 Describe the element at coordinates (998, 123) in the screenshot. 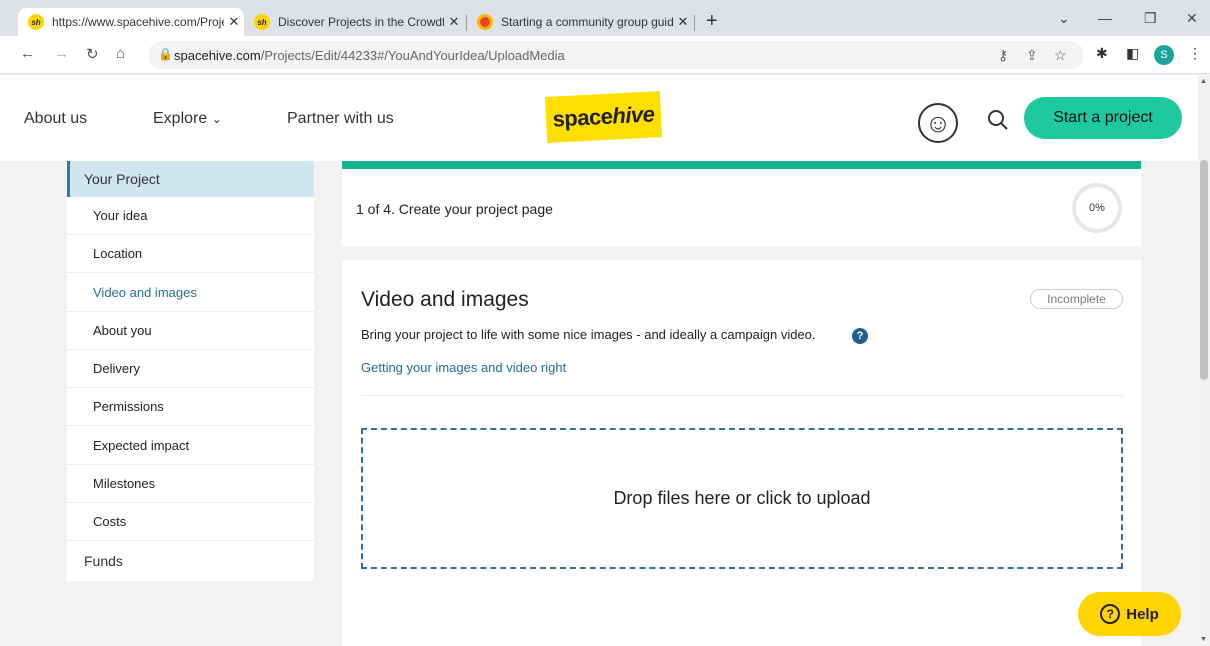

I see `search-icon` at that location.